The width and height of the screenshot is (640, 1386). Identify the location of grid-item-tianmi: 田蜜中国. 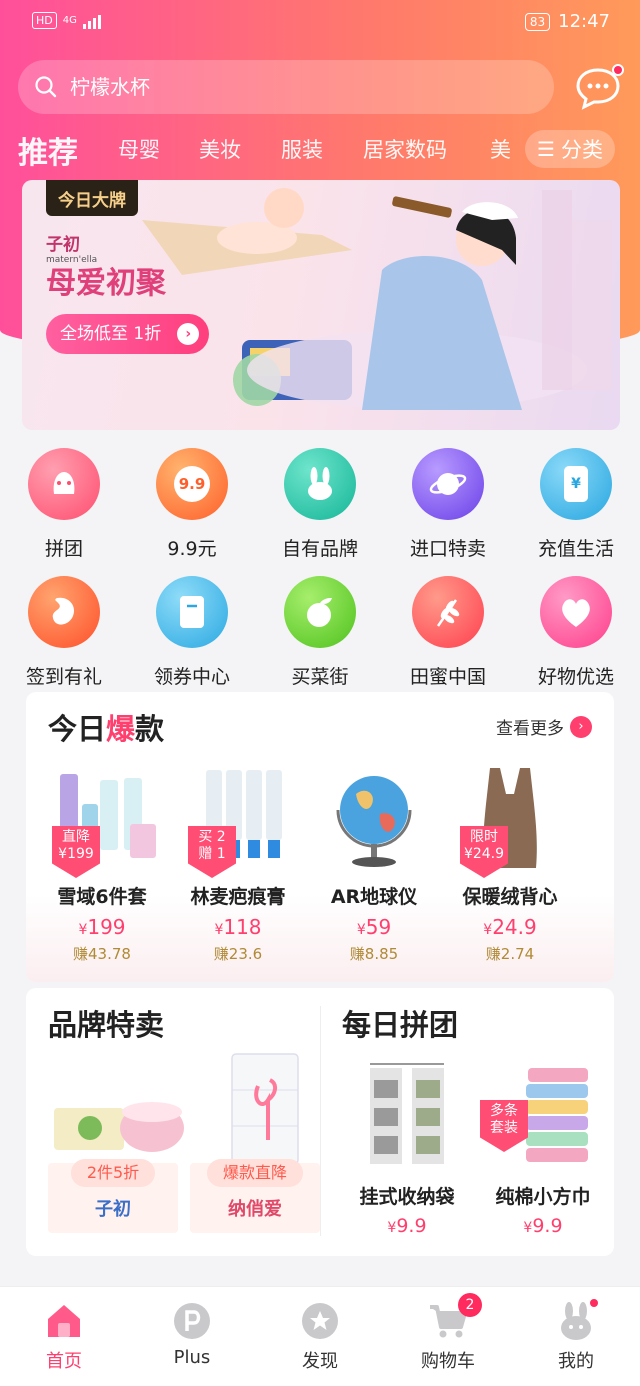
(448, 632).